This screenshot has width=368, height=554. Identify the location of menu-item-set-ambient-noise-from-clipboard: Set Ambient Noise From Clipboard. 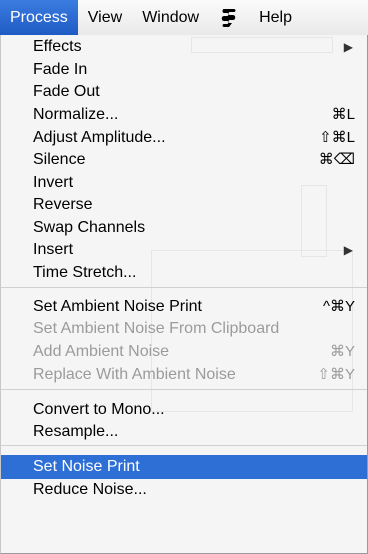
(184, 329).